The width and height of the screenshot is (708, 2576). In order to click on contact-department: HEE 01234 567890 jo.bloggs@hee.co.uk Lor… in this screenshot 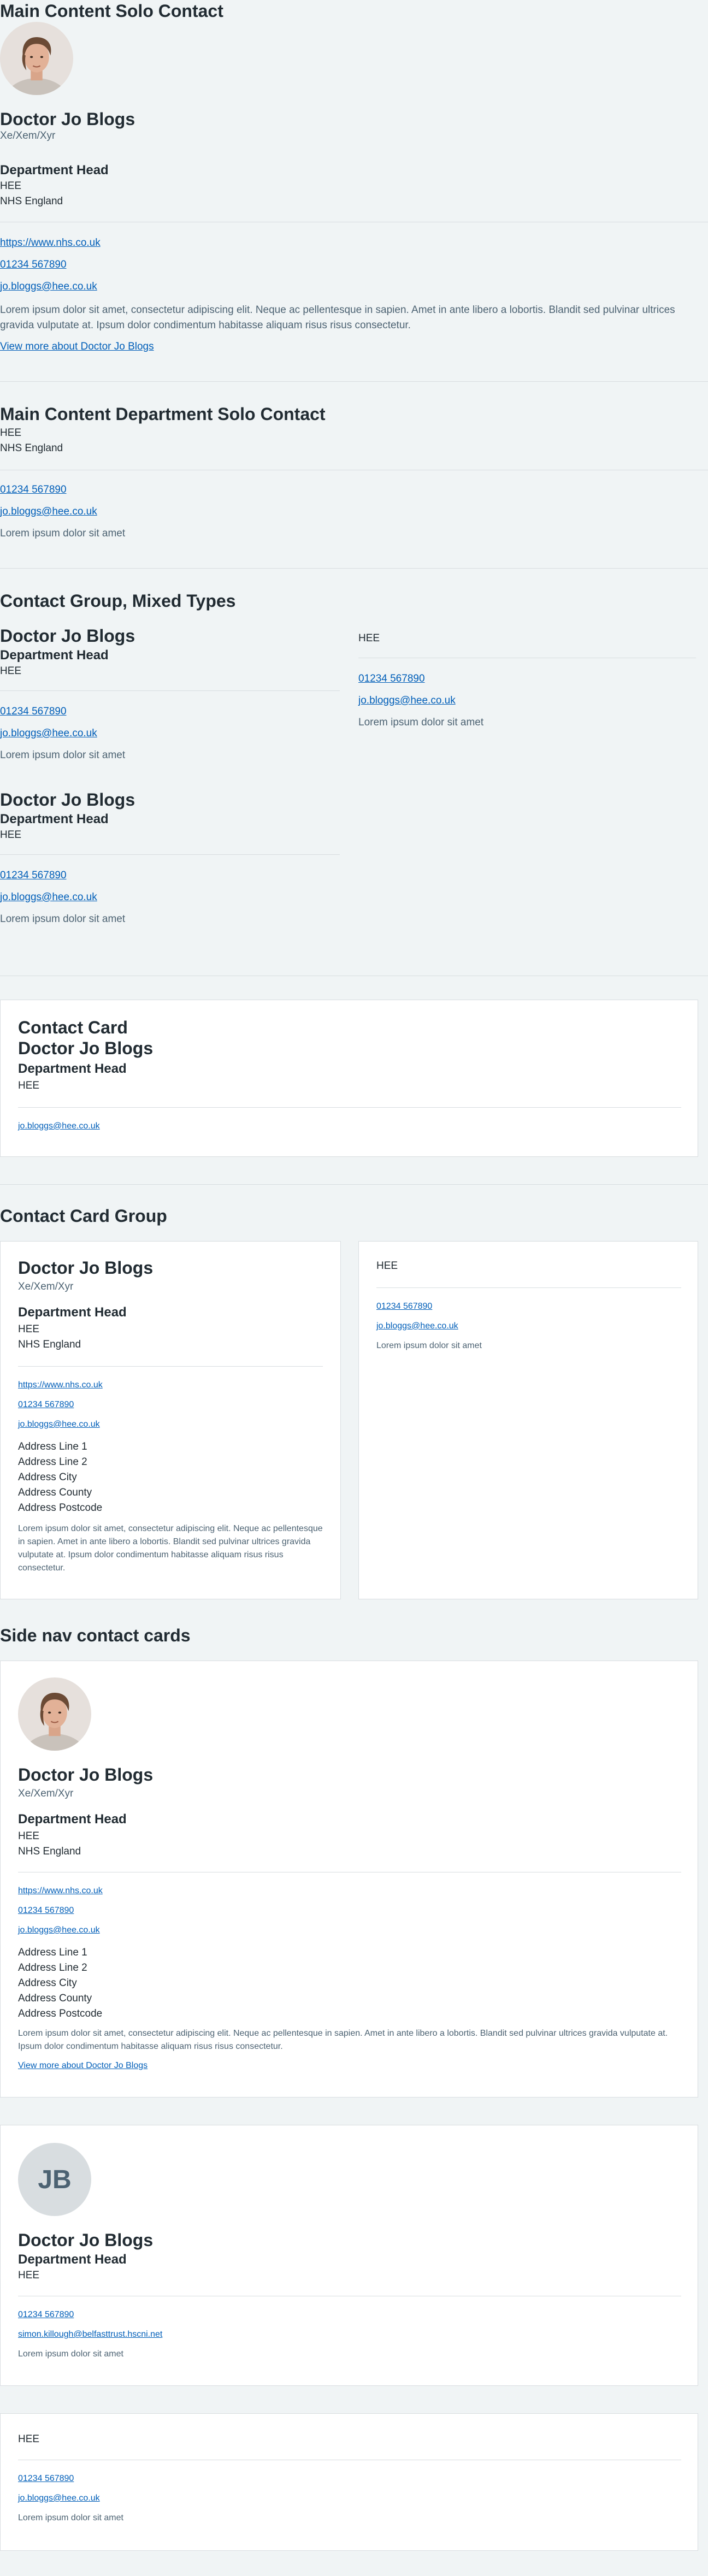, I will do `click(533, 698)`.